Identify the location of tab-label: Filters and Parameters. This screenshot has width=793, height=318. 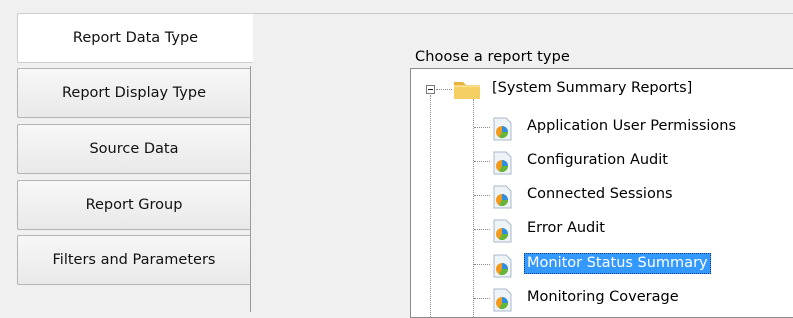
(134, 260).